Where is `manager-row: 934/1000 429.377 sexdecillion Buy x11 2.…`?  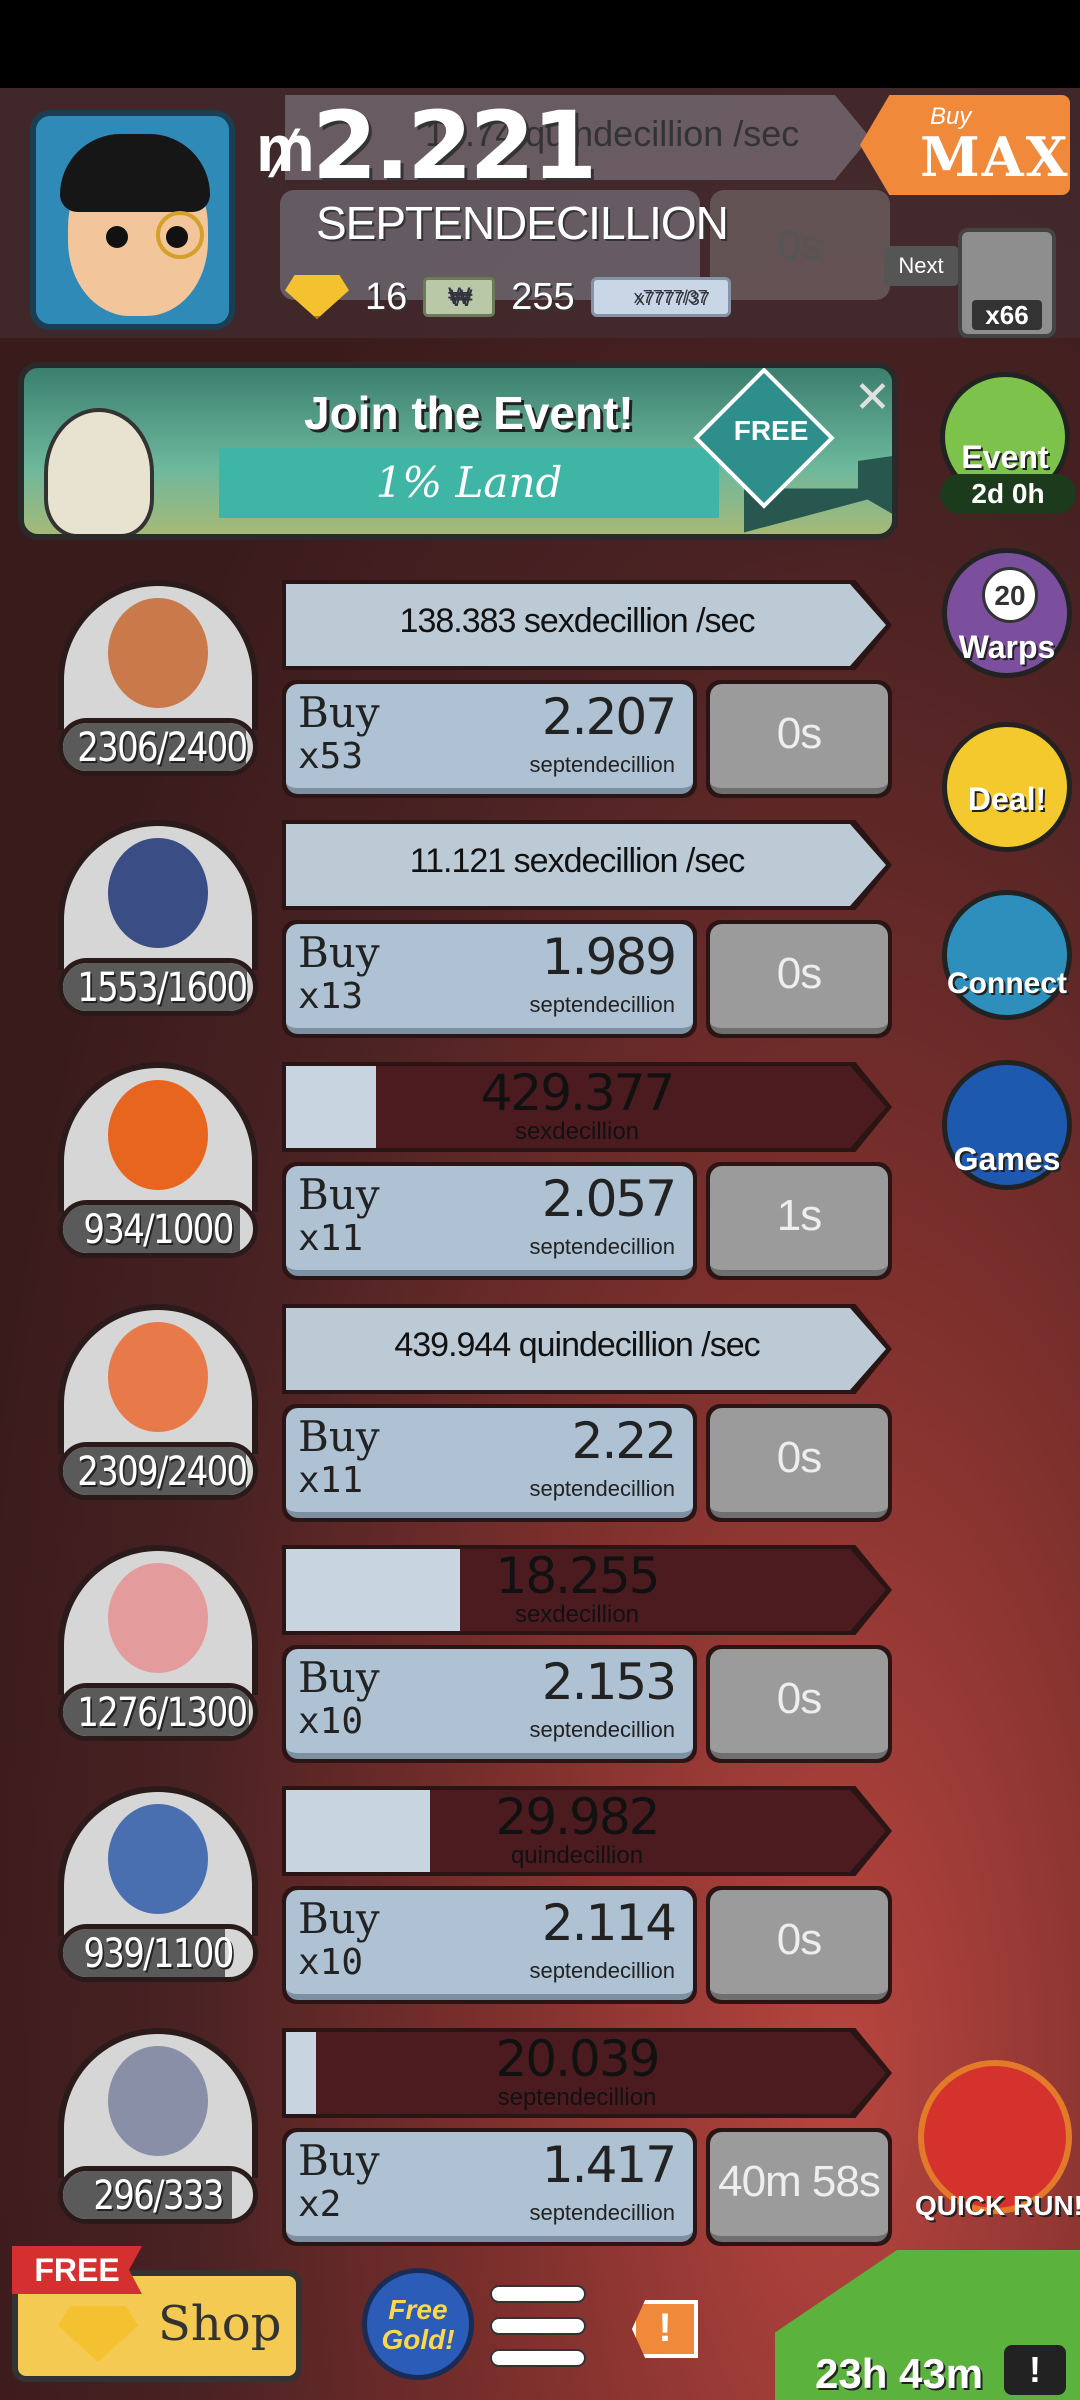 manager-row: 934/1000 429.377 sexdecillion Buy x11 2.… is located at coordinates (540, 1182).